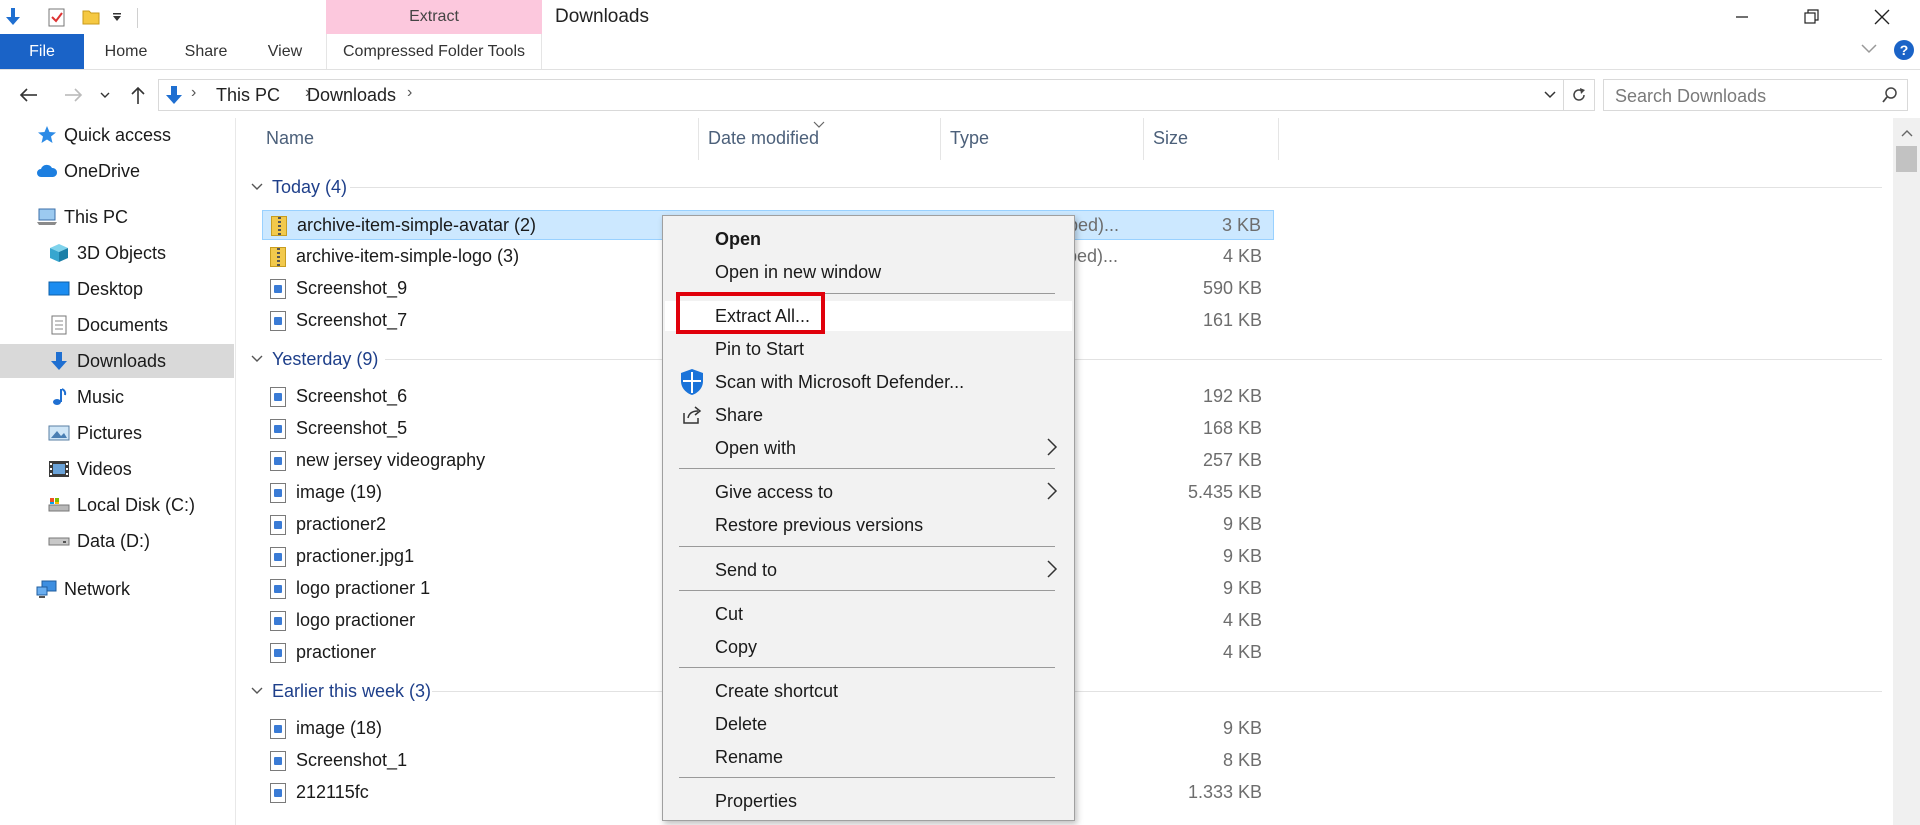 Image resolution: width=1920 pixels, height=825 pixels. I want to click on customize-dropdown-icon, so click(117, 17).